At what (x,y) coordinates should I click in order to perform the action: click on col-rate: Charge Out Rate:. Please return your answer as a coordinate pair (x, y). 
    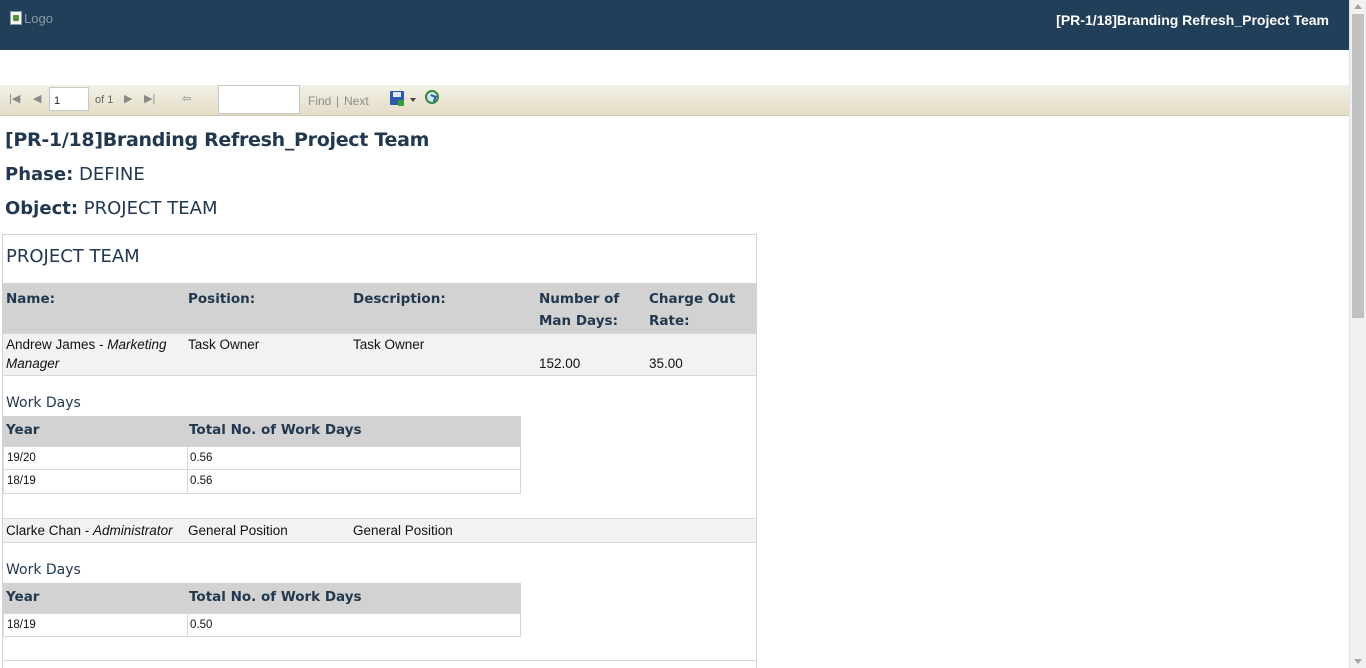
    Looking at the image, I should click on (692, 310).